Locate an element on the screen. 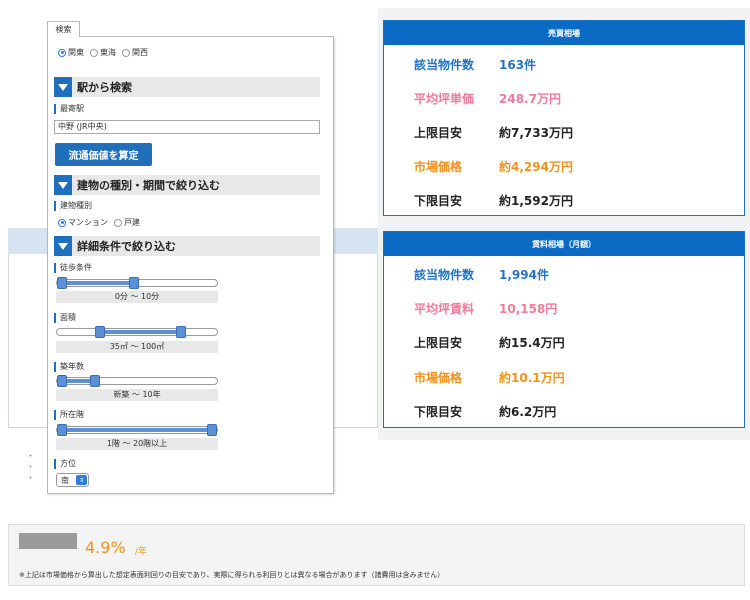 The height and width of the screenshot is (600, 750). yield-unit: /年 is located at coordinates (141, 552).